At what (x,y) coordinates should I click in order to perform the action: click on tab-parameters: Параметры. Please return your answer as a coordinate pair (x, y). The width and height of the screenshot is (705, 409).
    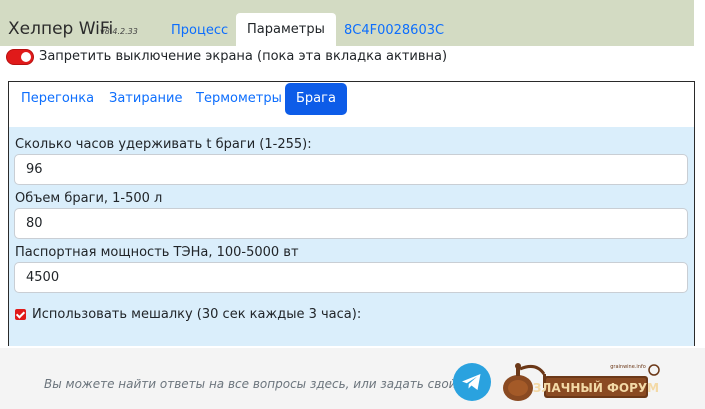
    Looking at the image, I should click on (286, 29).